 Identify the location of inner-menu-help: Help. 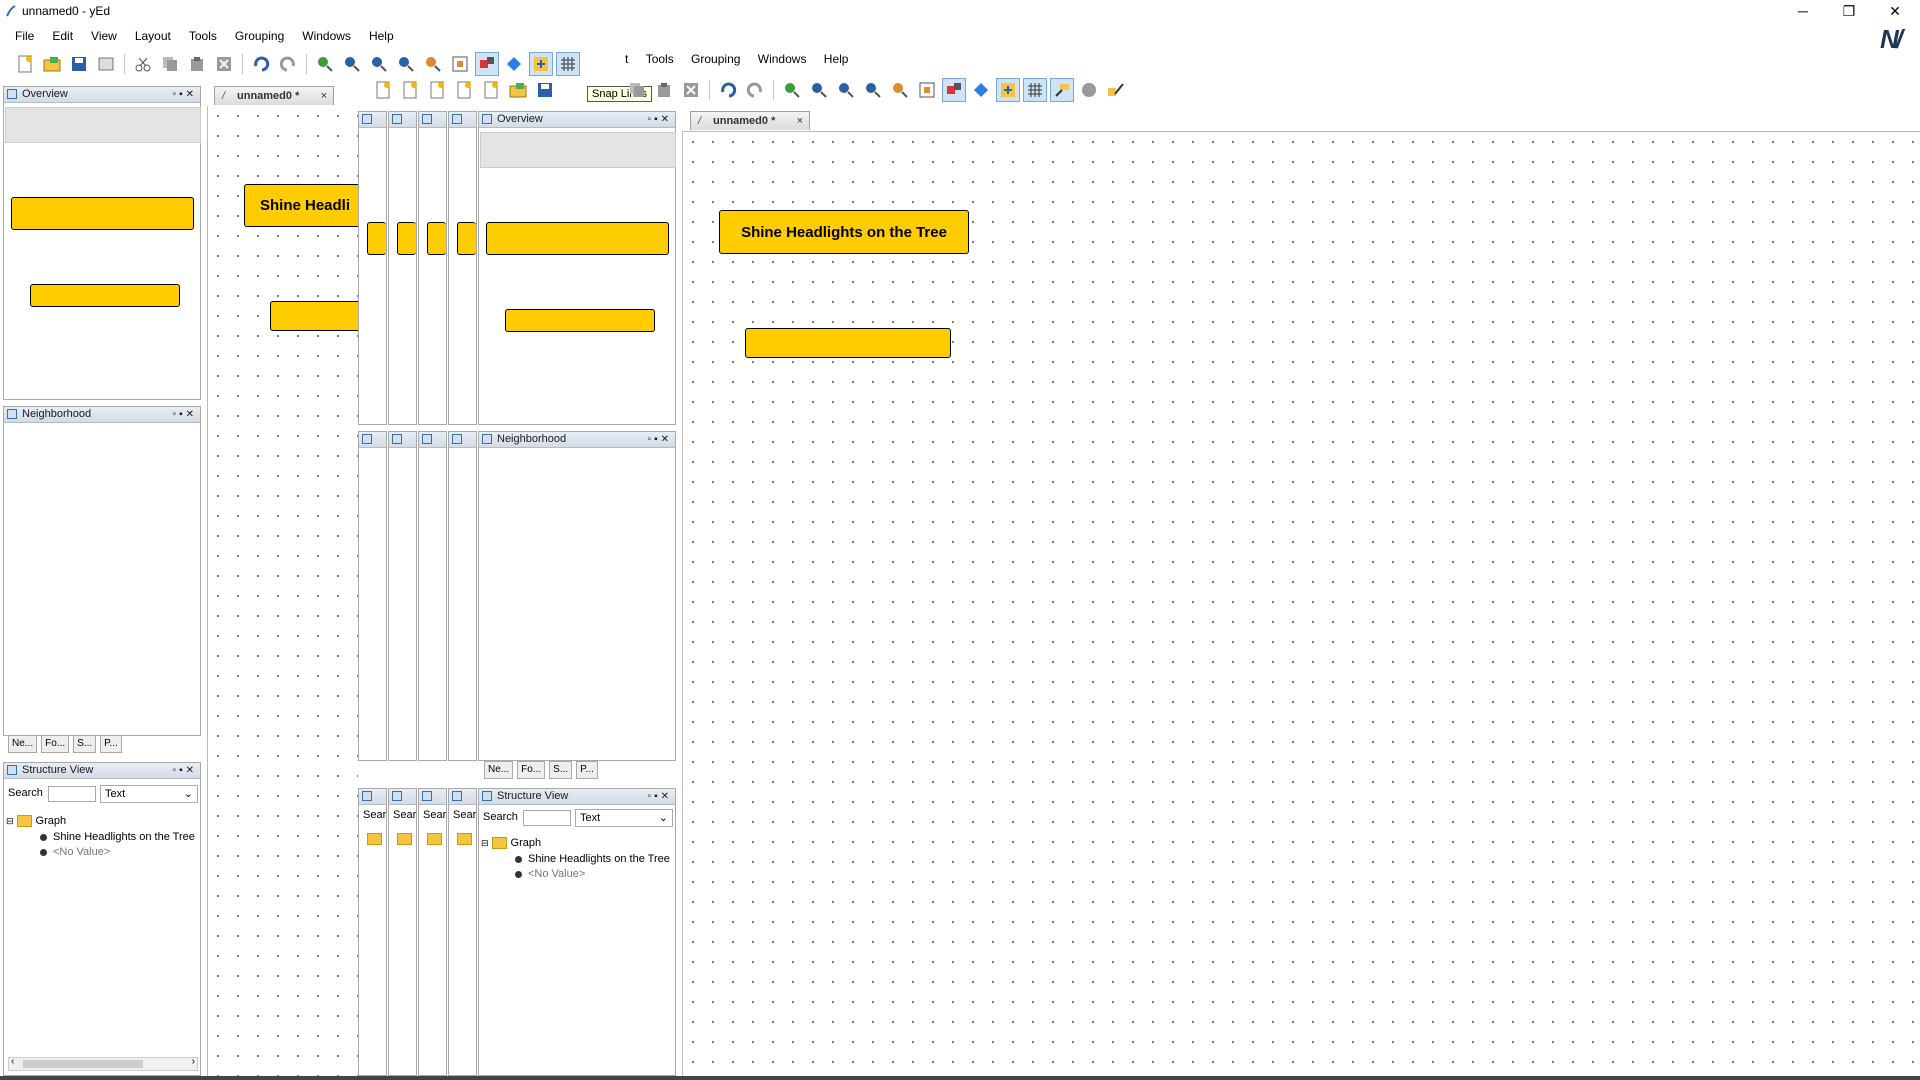
(836, 59).